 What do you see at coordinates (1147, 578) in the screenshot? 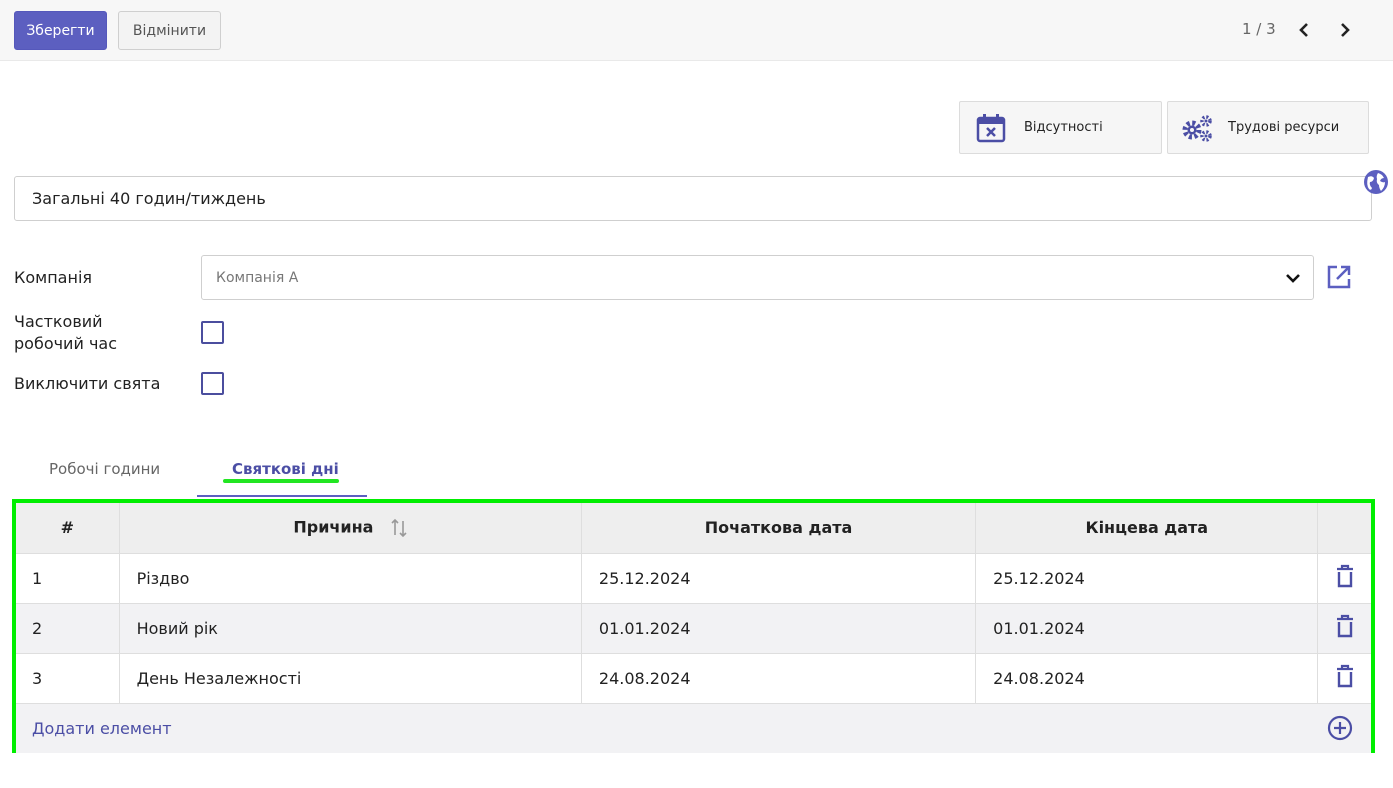
I see `row-end-date: 25.12.2024` at bounding box center [1147, 578].